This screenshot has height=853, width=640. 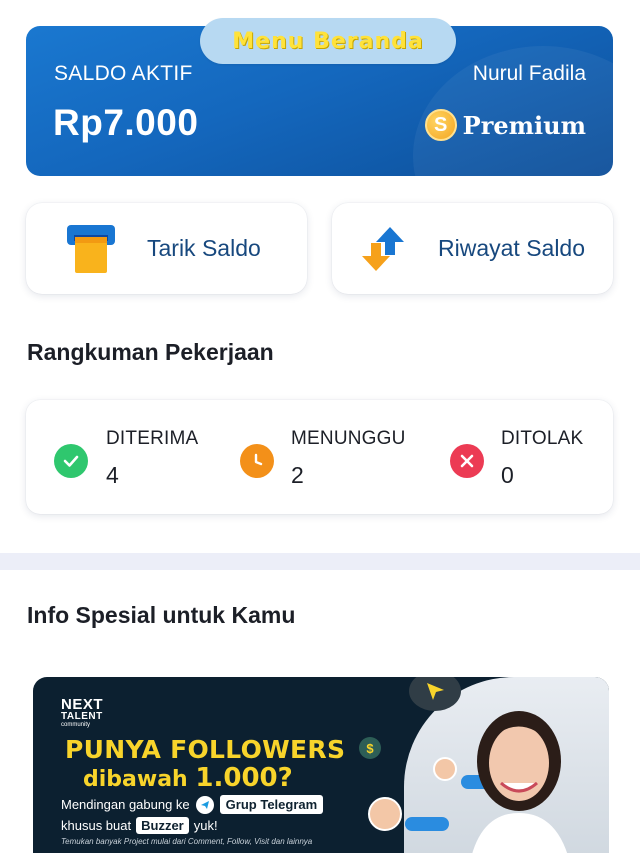 What do you see at coordinates (319, 457) in the screenshot?
I see `summary-card: DITERIMA 4 MENUNGGU 2 DITOLAK 0` at bounding box center [319, 457].